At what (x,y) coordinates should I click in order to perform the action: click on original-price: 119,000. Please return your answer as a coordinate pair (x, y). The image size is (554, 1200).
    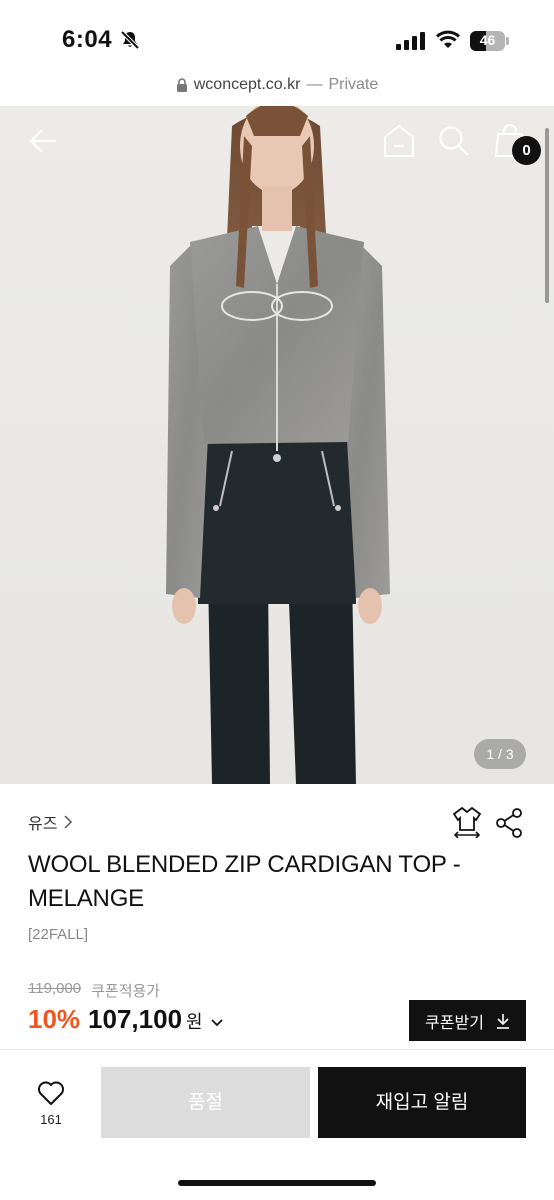
    Looking at the image, I should click on (55, 988).